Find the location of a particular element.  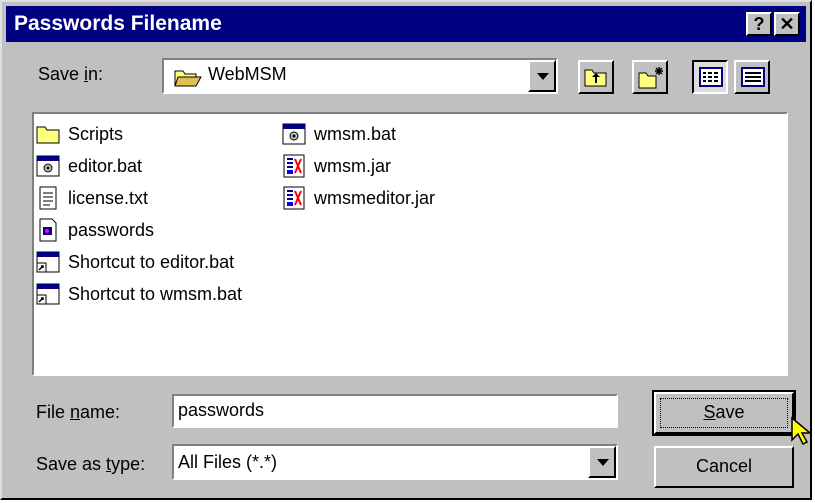

save-button: Save is located at coordinates (724, 413).